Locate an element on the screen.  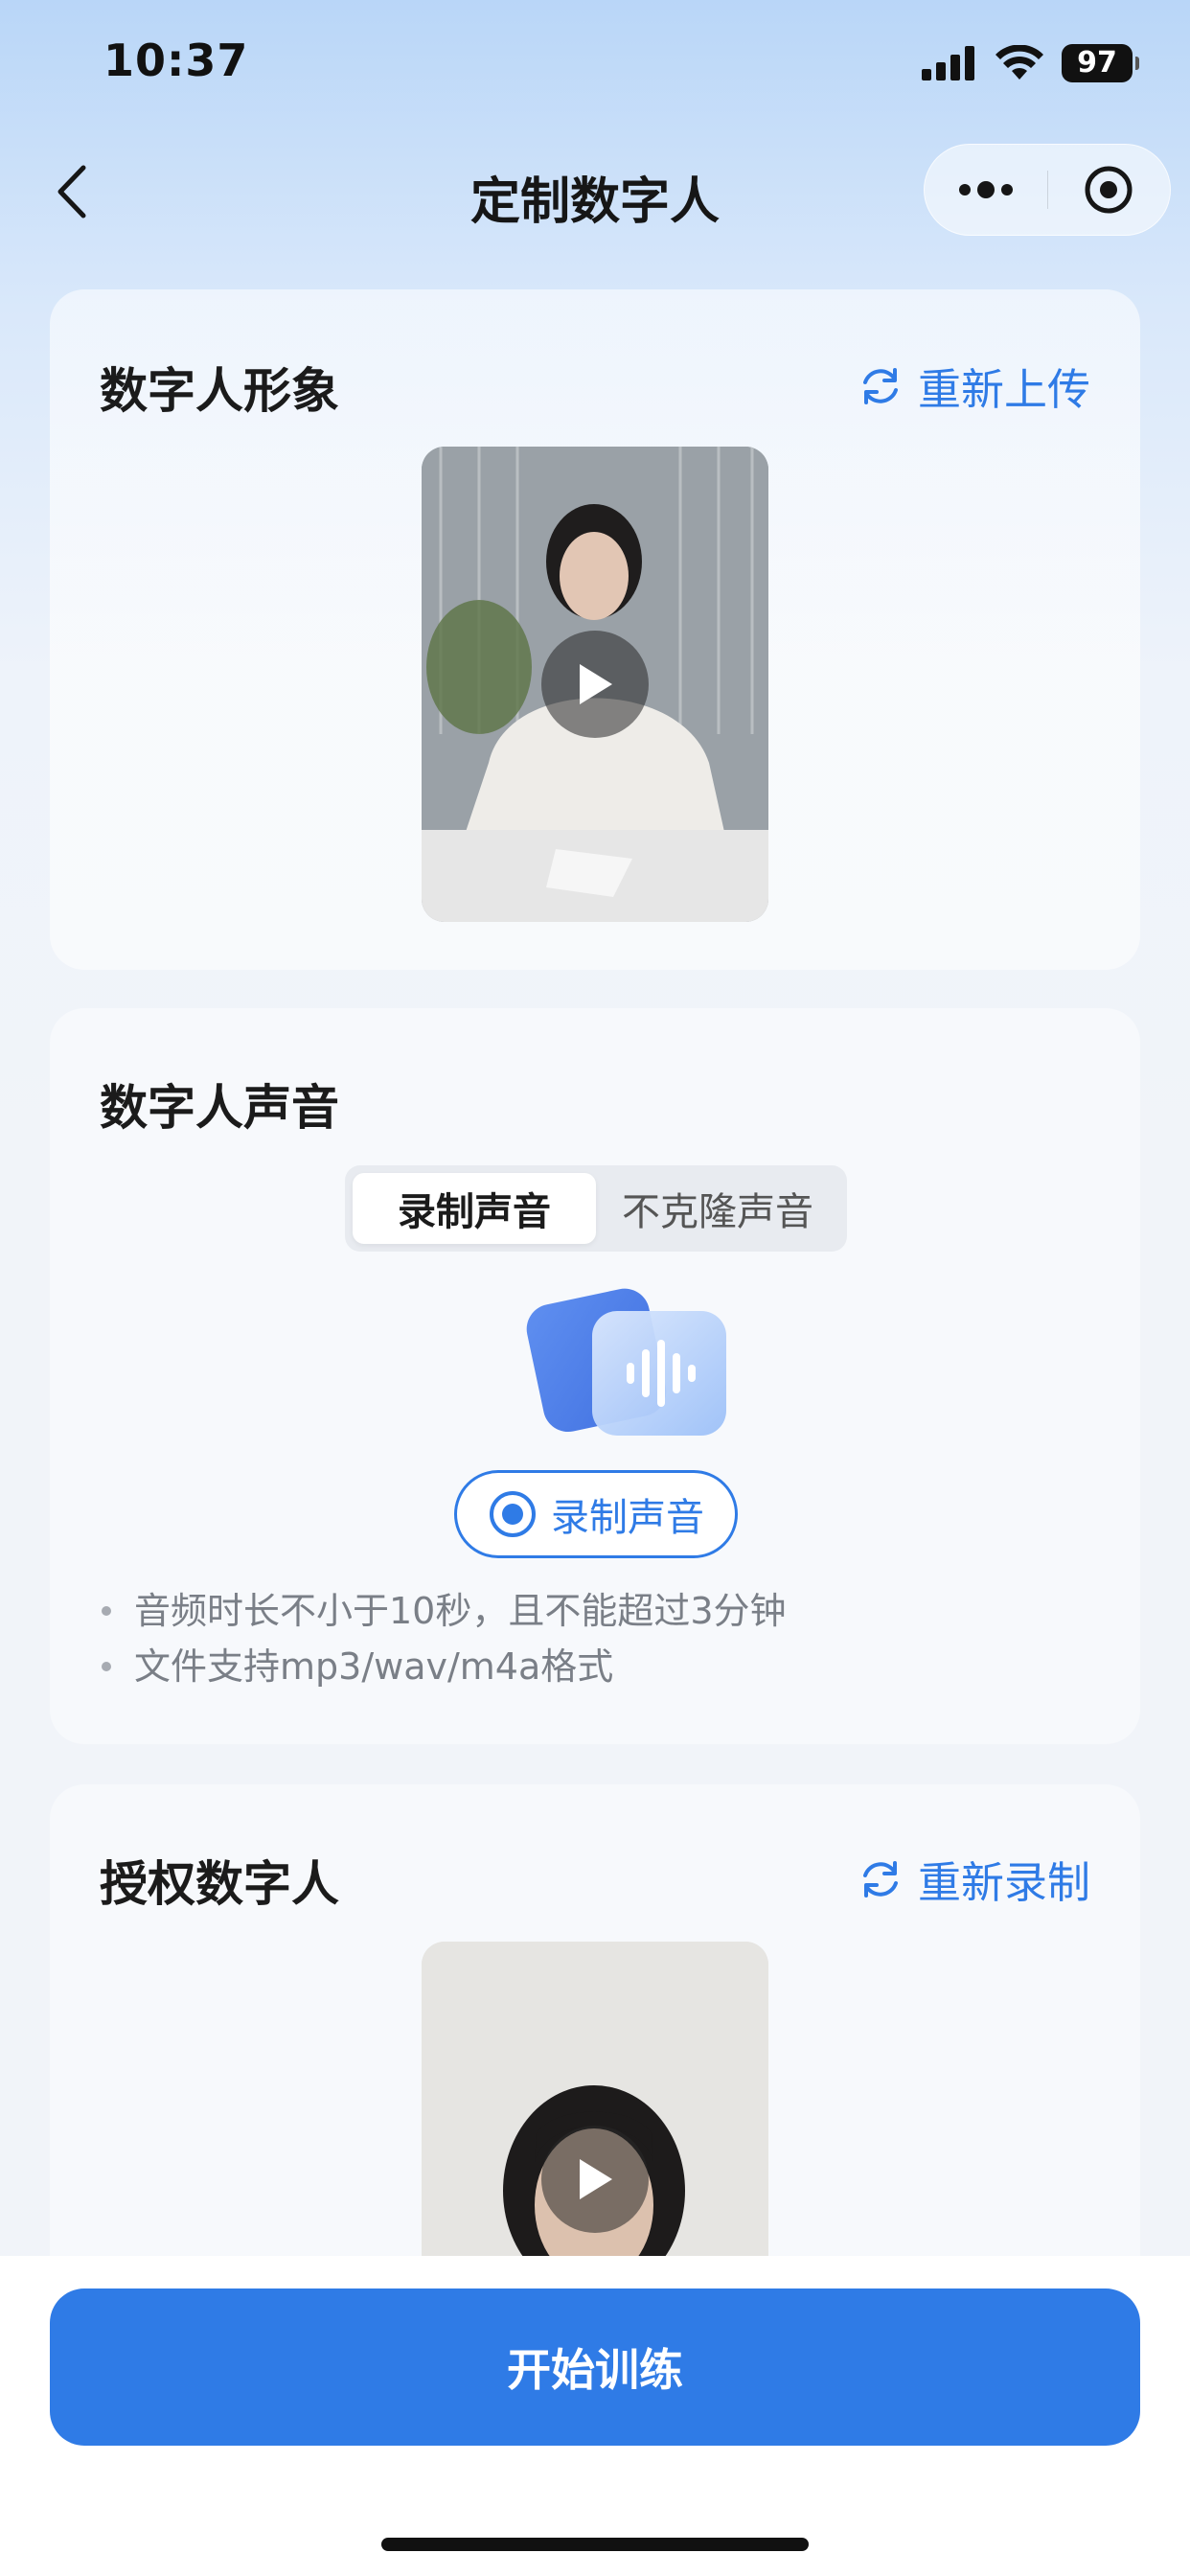
bottom-bar: 开始训练 is located at coordinates (595, 2416).